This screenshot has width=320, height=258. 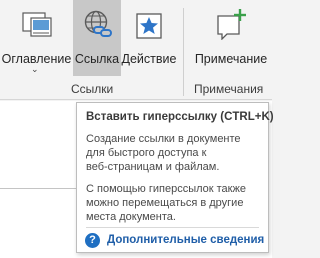 I want to click on tooltip-description-line: веб-страницам и файлам., so click(x=153, y=167).